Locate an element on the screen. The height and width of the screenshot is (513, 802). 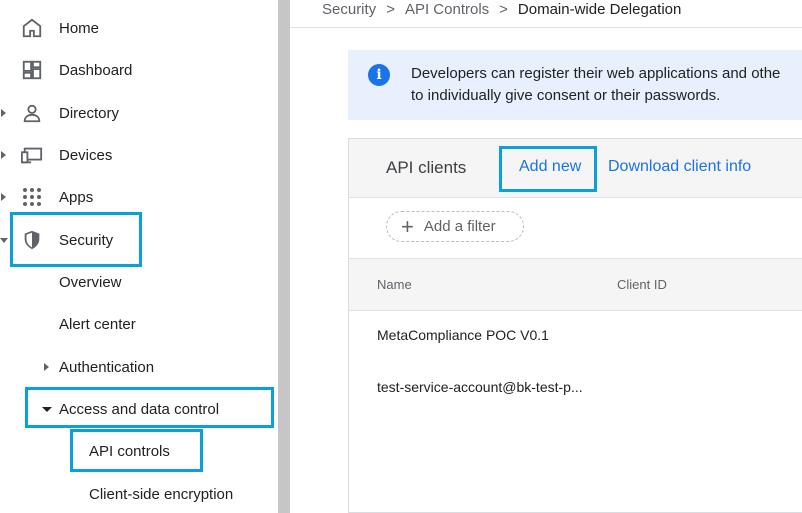
breadcrumb-current: Domain-wide Delegation is located at coordinates (599, 9).